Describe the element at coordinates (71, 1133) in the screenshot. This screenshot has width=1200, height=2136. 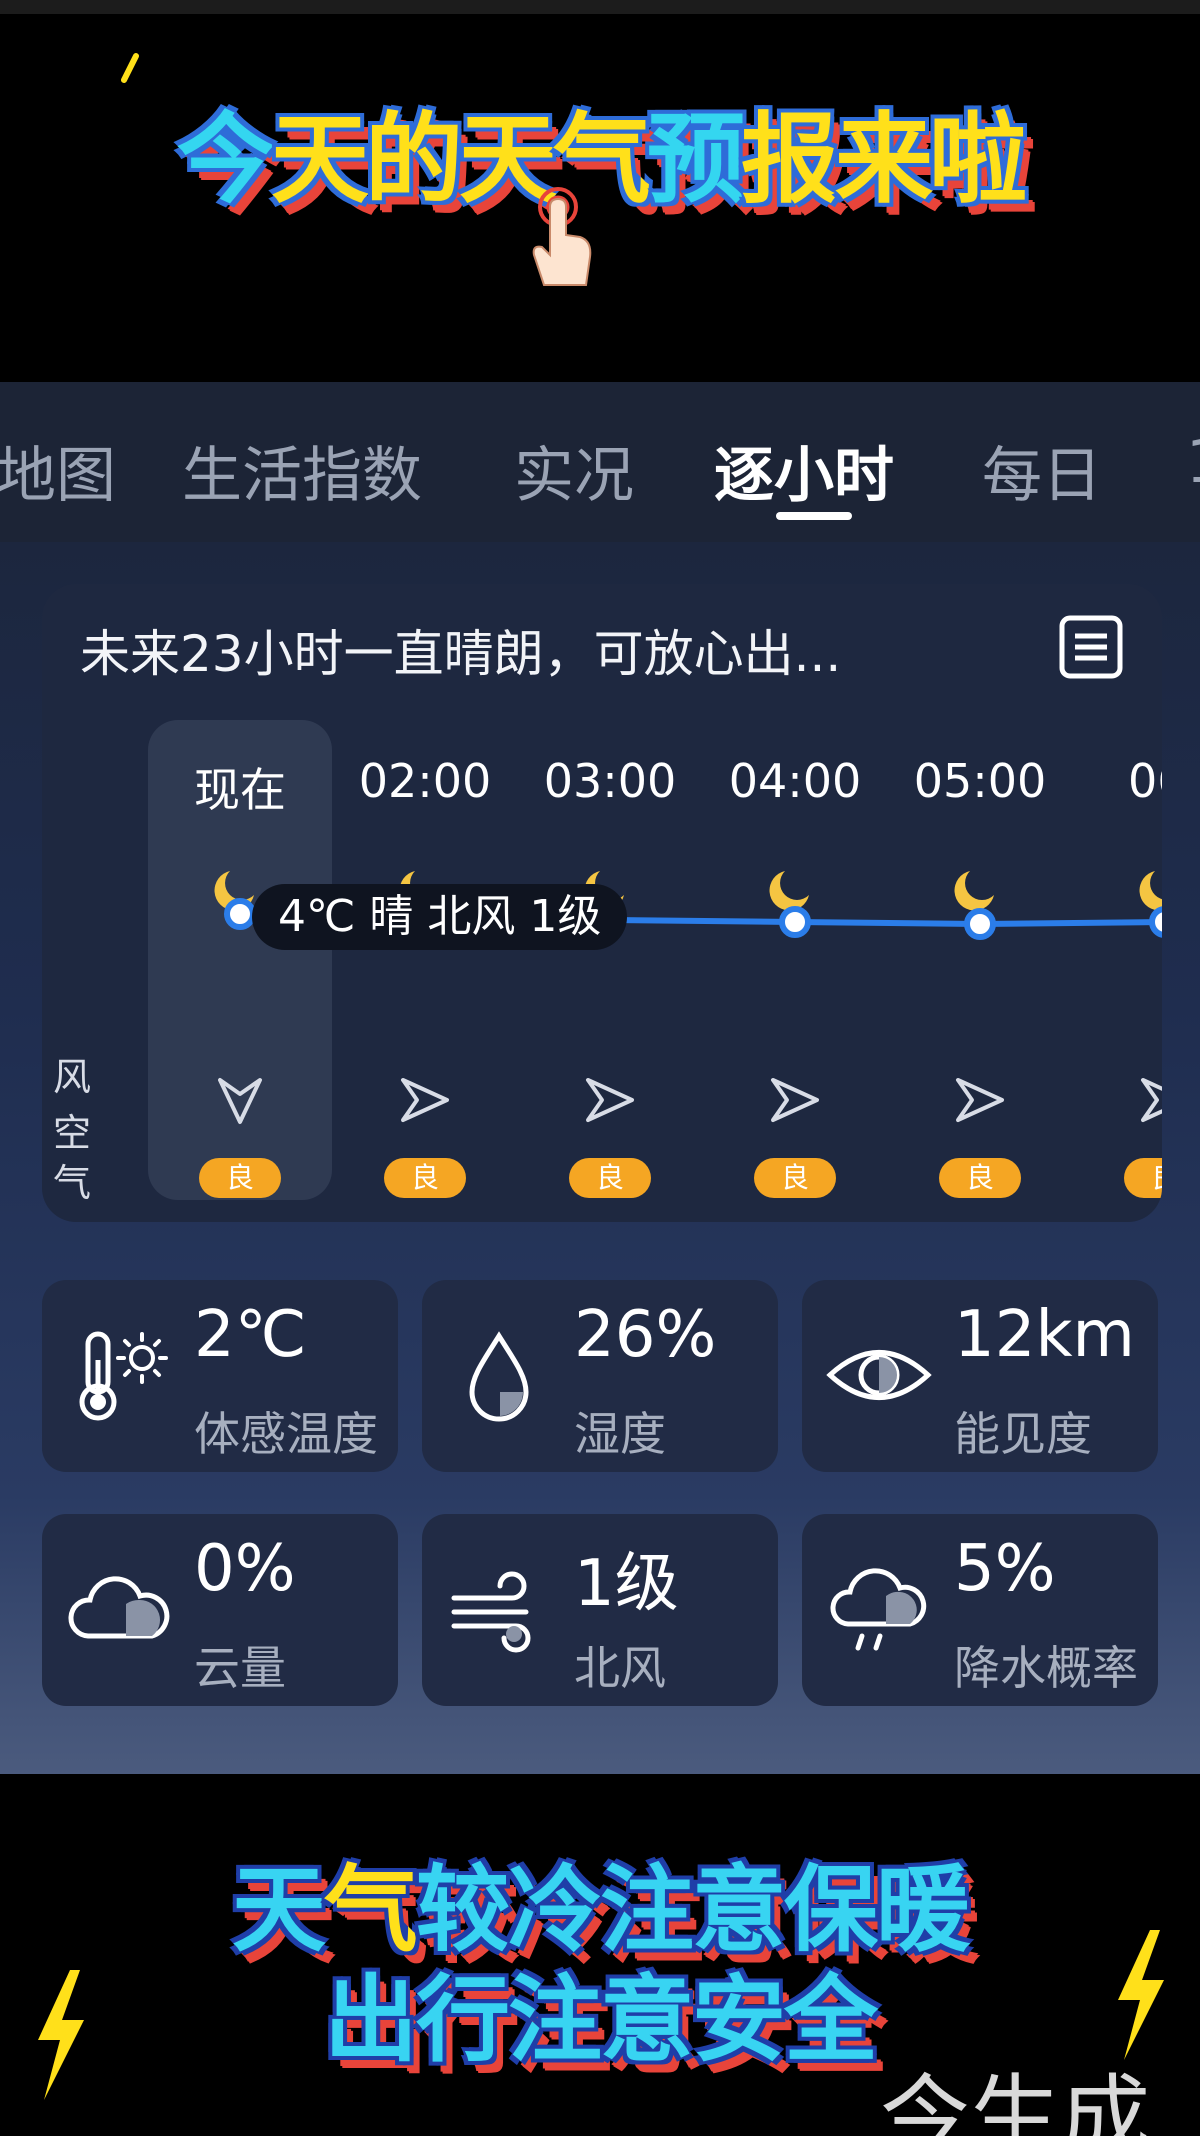
I see `air-row-label: 空` at that location.